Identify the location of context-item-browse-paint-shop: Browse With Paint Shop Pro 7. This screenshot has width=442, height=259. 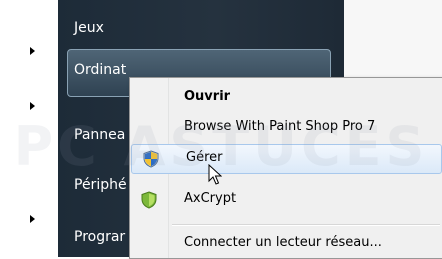
(286, 128).